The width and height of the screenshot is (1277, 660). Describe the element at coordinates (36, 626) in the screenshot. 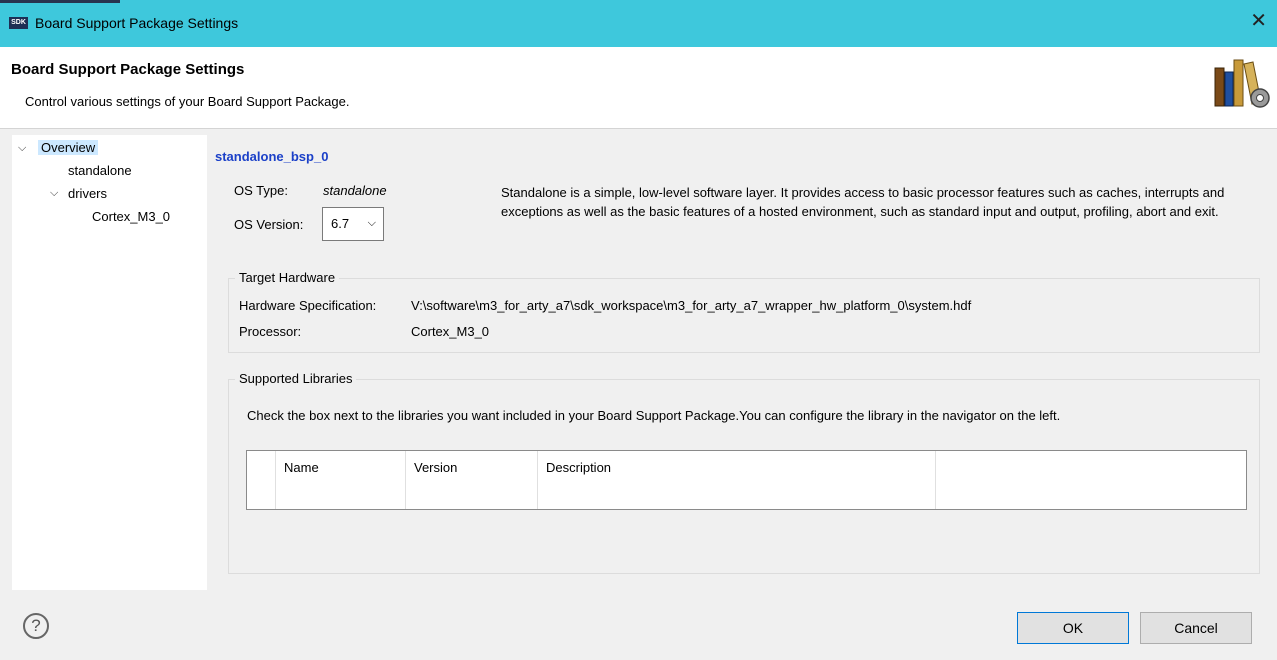

I see `help-icon: ?` at that location.